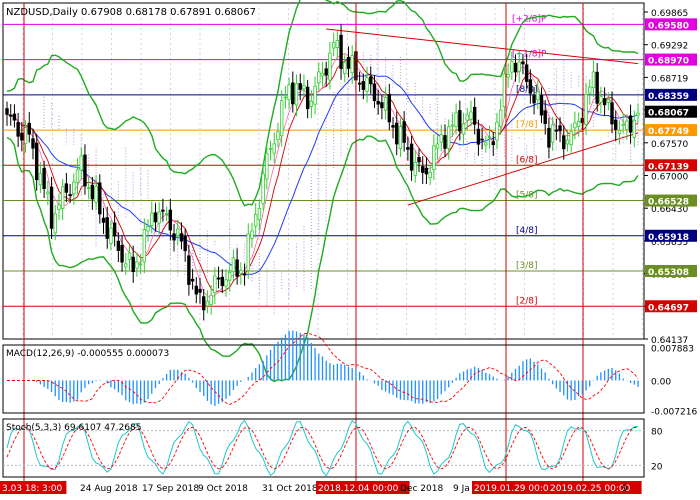  I want to click on time-tick-label: 2018.12.04 00:00, so click(358, 489).